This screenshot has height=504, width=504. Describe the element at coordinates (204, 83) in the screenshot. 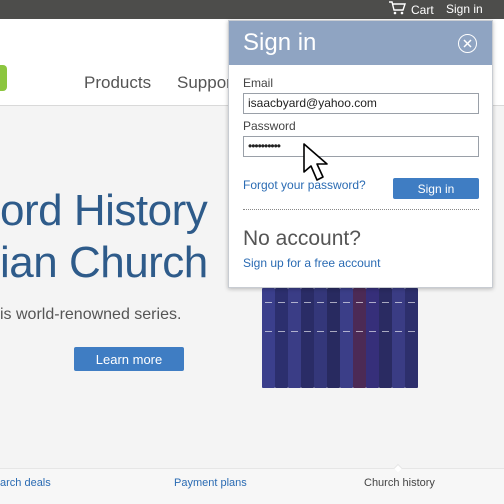

I see `nav-item-support: Suppor` at that location.